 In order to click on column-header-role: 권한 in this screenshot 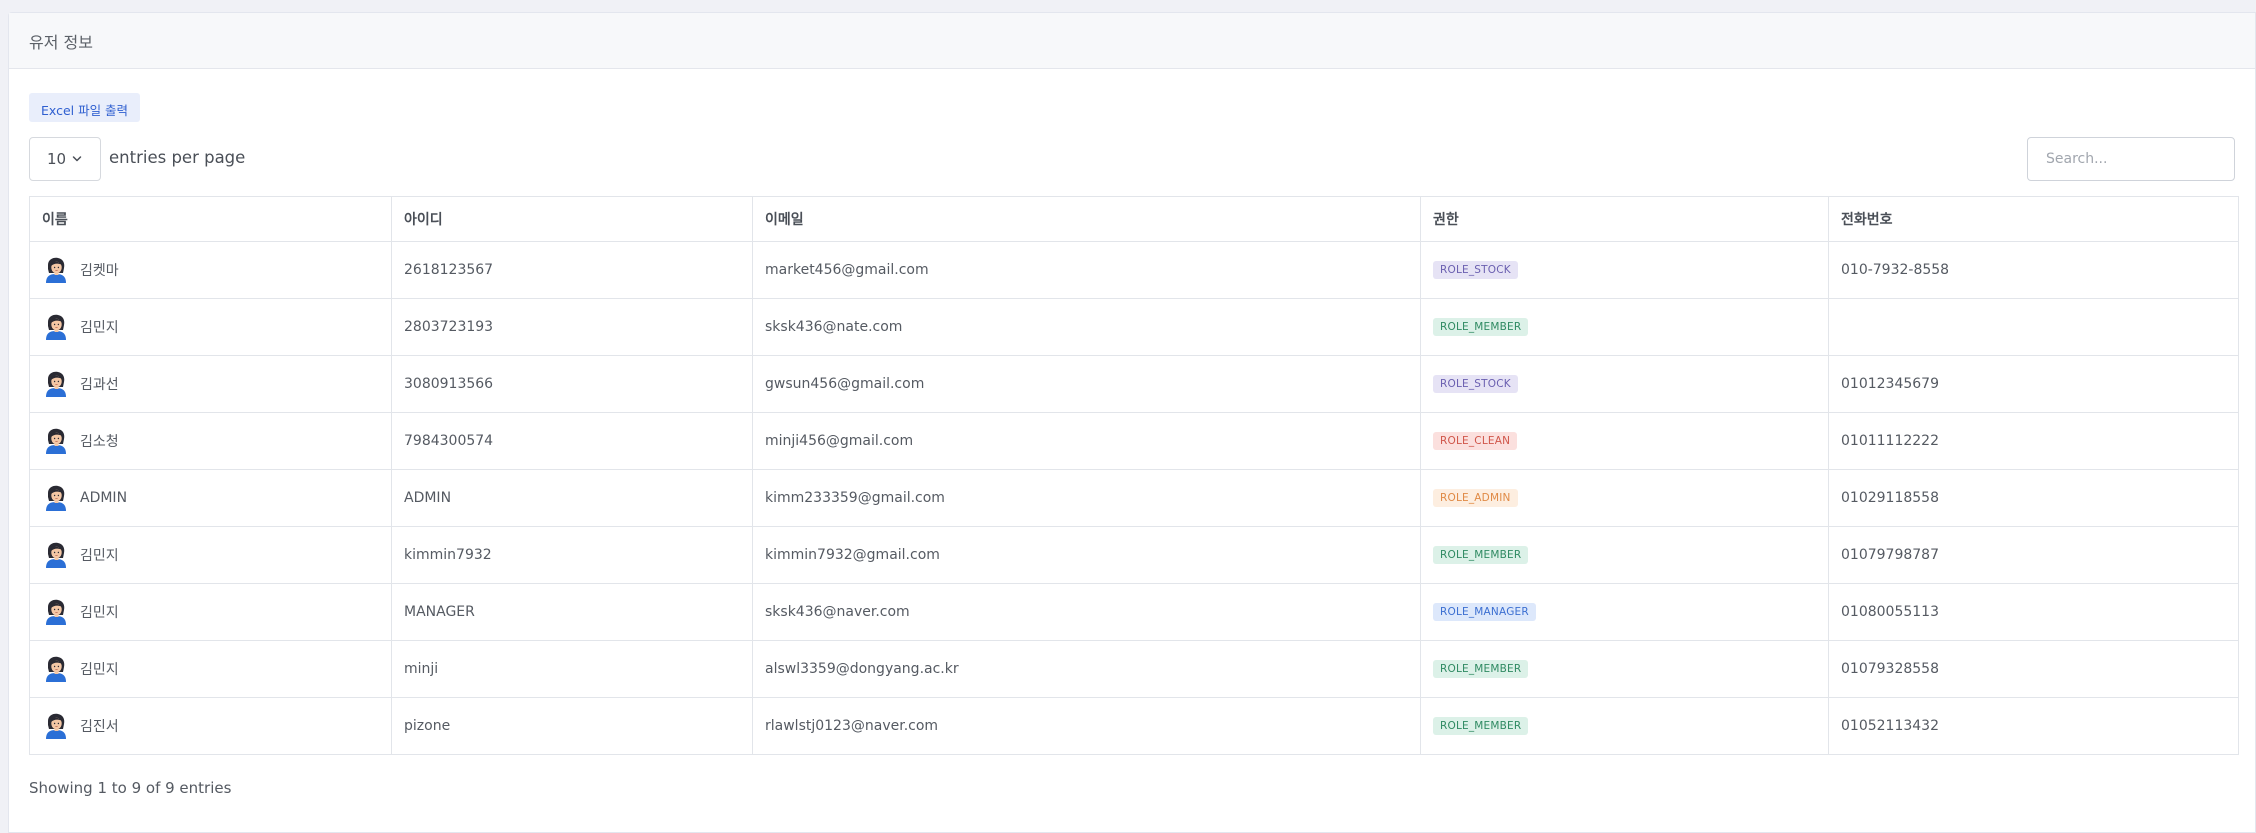, I will do `click(1624, 219)`.